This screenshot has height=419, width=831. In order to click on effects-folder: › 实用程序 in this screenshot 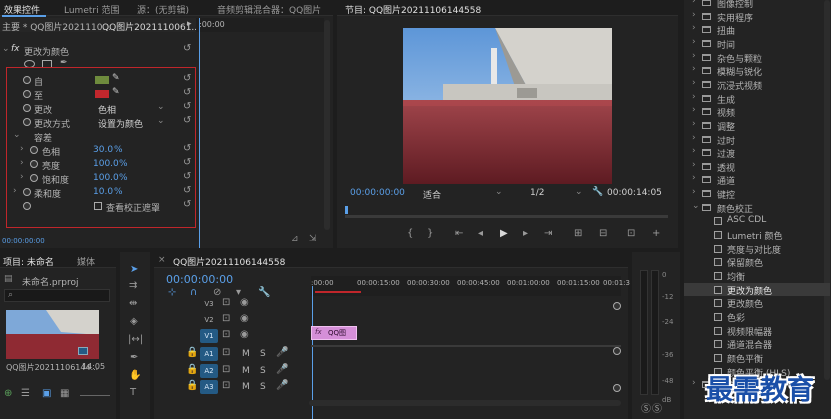, I will do `click(757, 17)`.